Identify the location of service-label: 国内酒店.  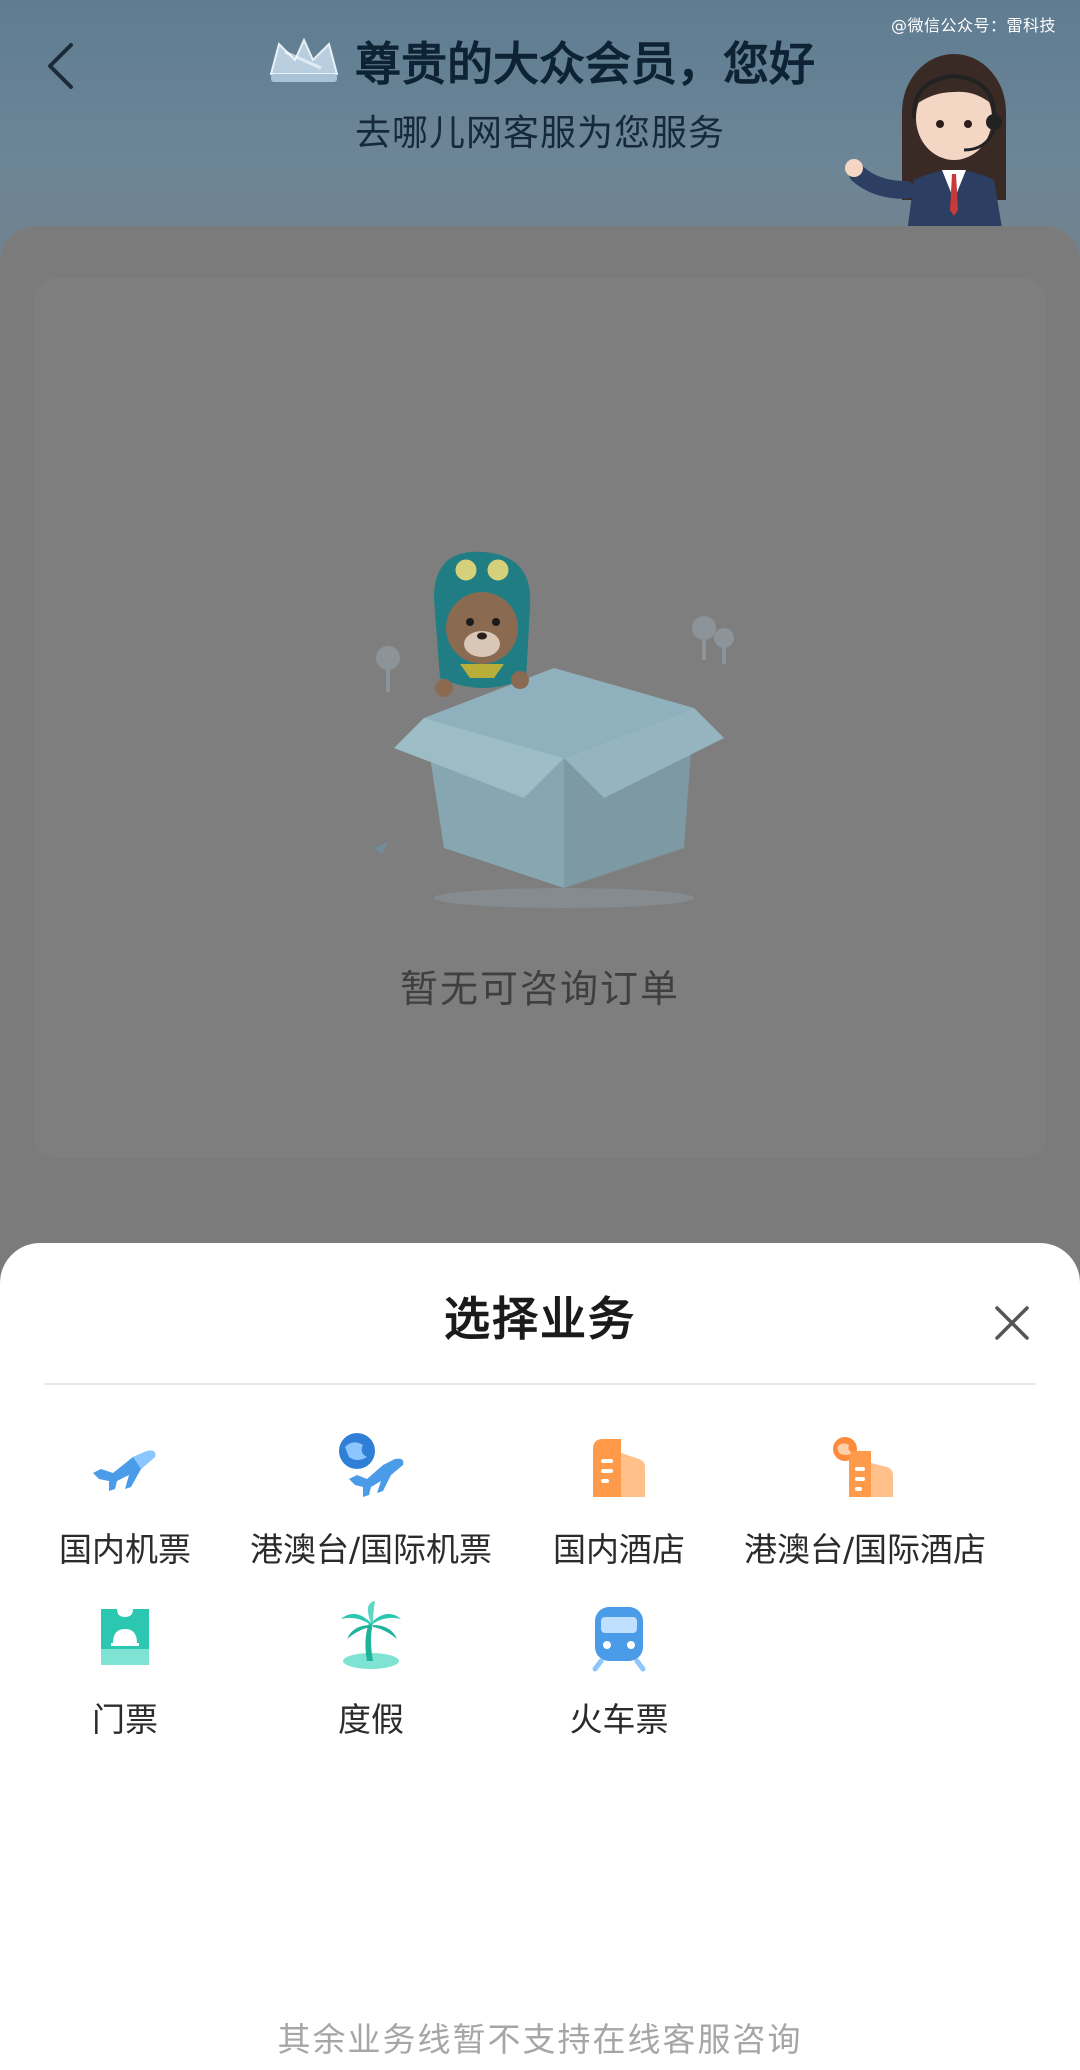
(619, 1549).